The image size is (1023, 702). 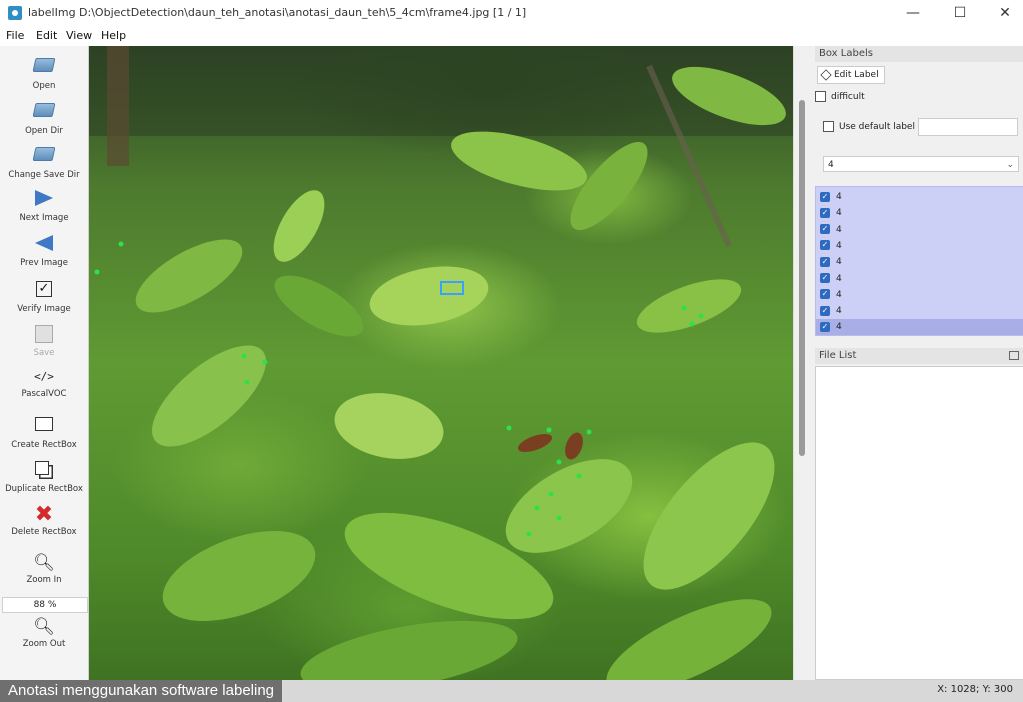 I want to click on edit-label-button: Edit Label, so click(x=851, y=75).